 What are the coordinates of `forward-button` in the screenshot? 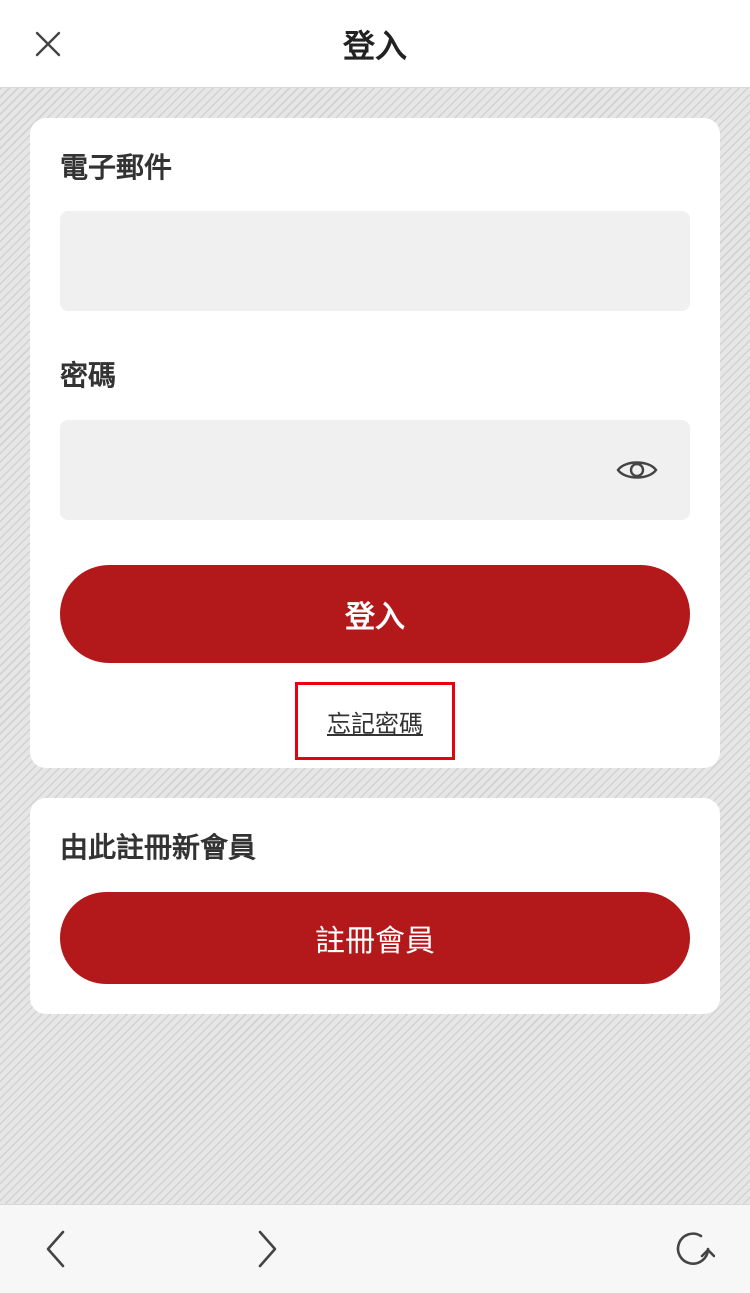 It's located at (267, 1249).